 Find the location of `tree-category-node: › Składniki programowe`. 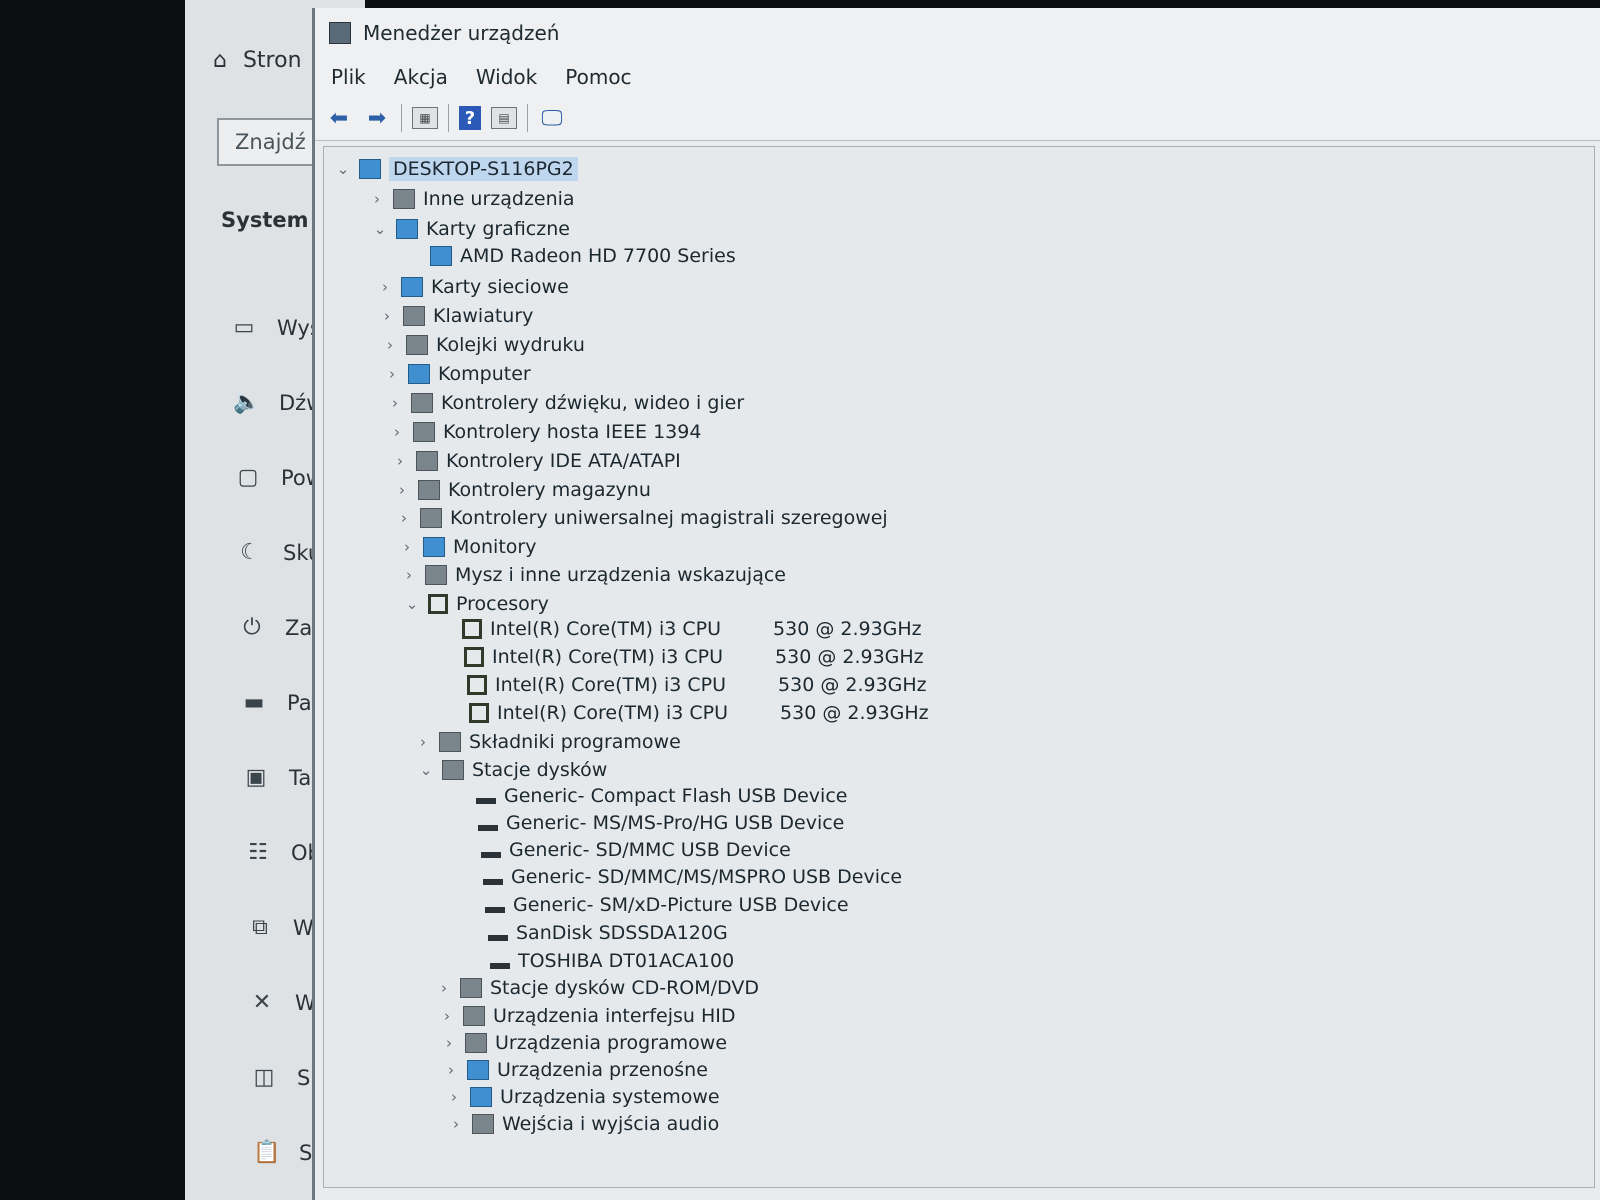

tree-category-node: › Składniki programowe is located at coordinates (548, 742).